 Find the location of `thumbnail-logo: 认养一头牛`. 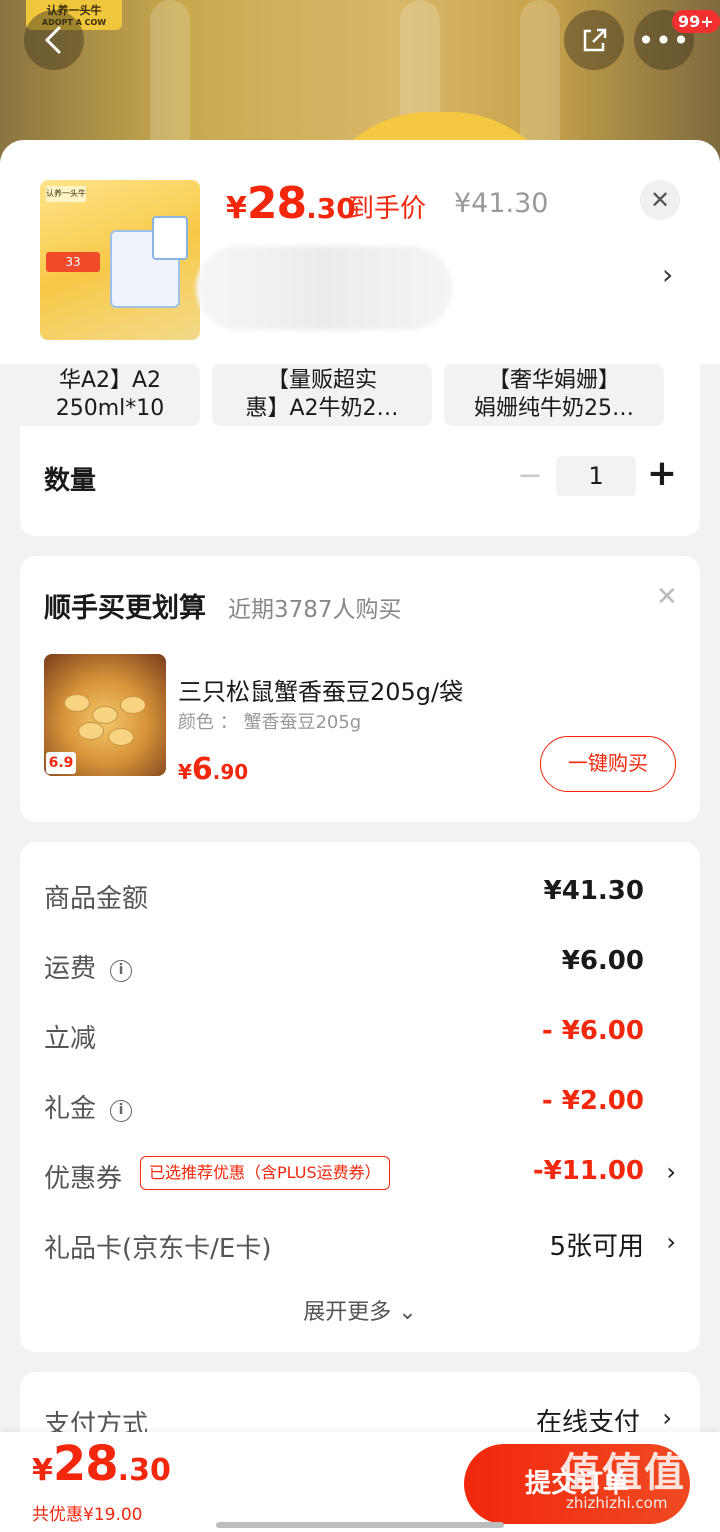

thumbnail-logo: 认养一头牛 is located at coordinates (66, 194).